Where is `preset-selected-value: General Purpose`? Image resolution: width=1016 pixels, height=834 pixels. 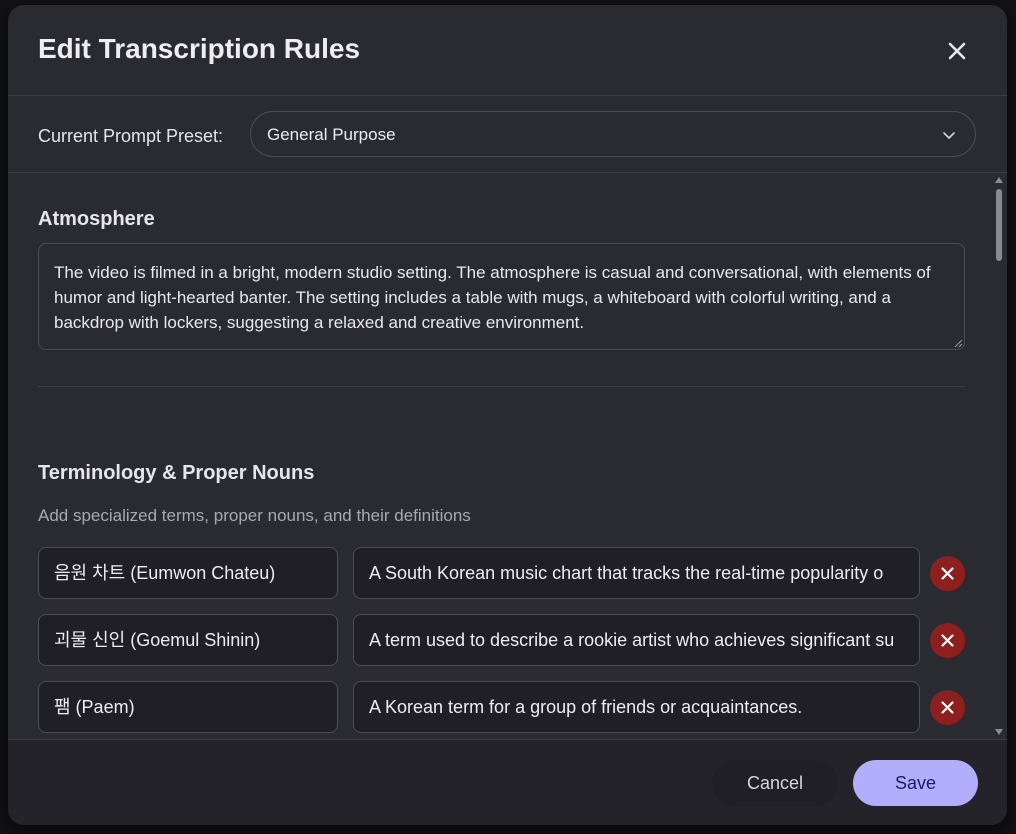 preset-selected-value: General Purpose is located at coordinates (331, 134).